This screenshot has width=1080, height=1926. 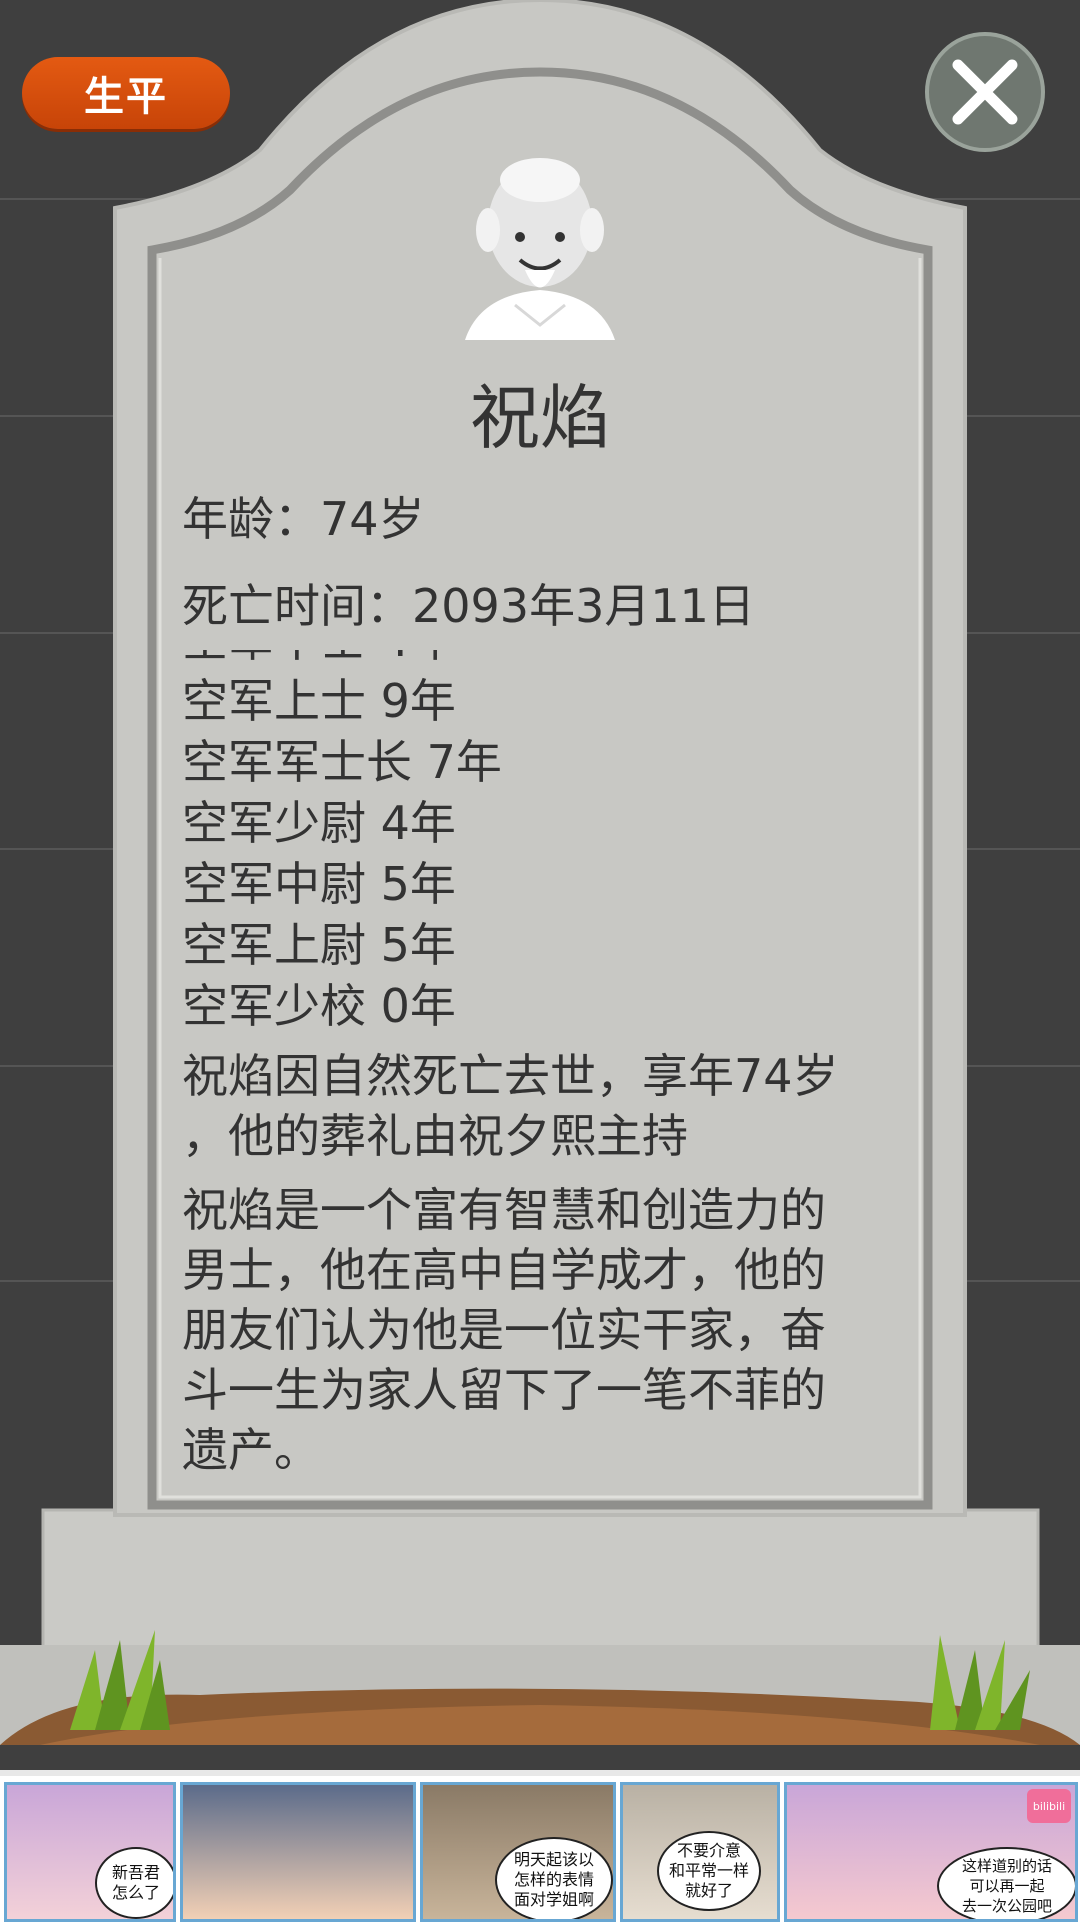 I want to click on career-item: 空军中尉 5年, so click(x=319, y=884).